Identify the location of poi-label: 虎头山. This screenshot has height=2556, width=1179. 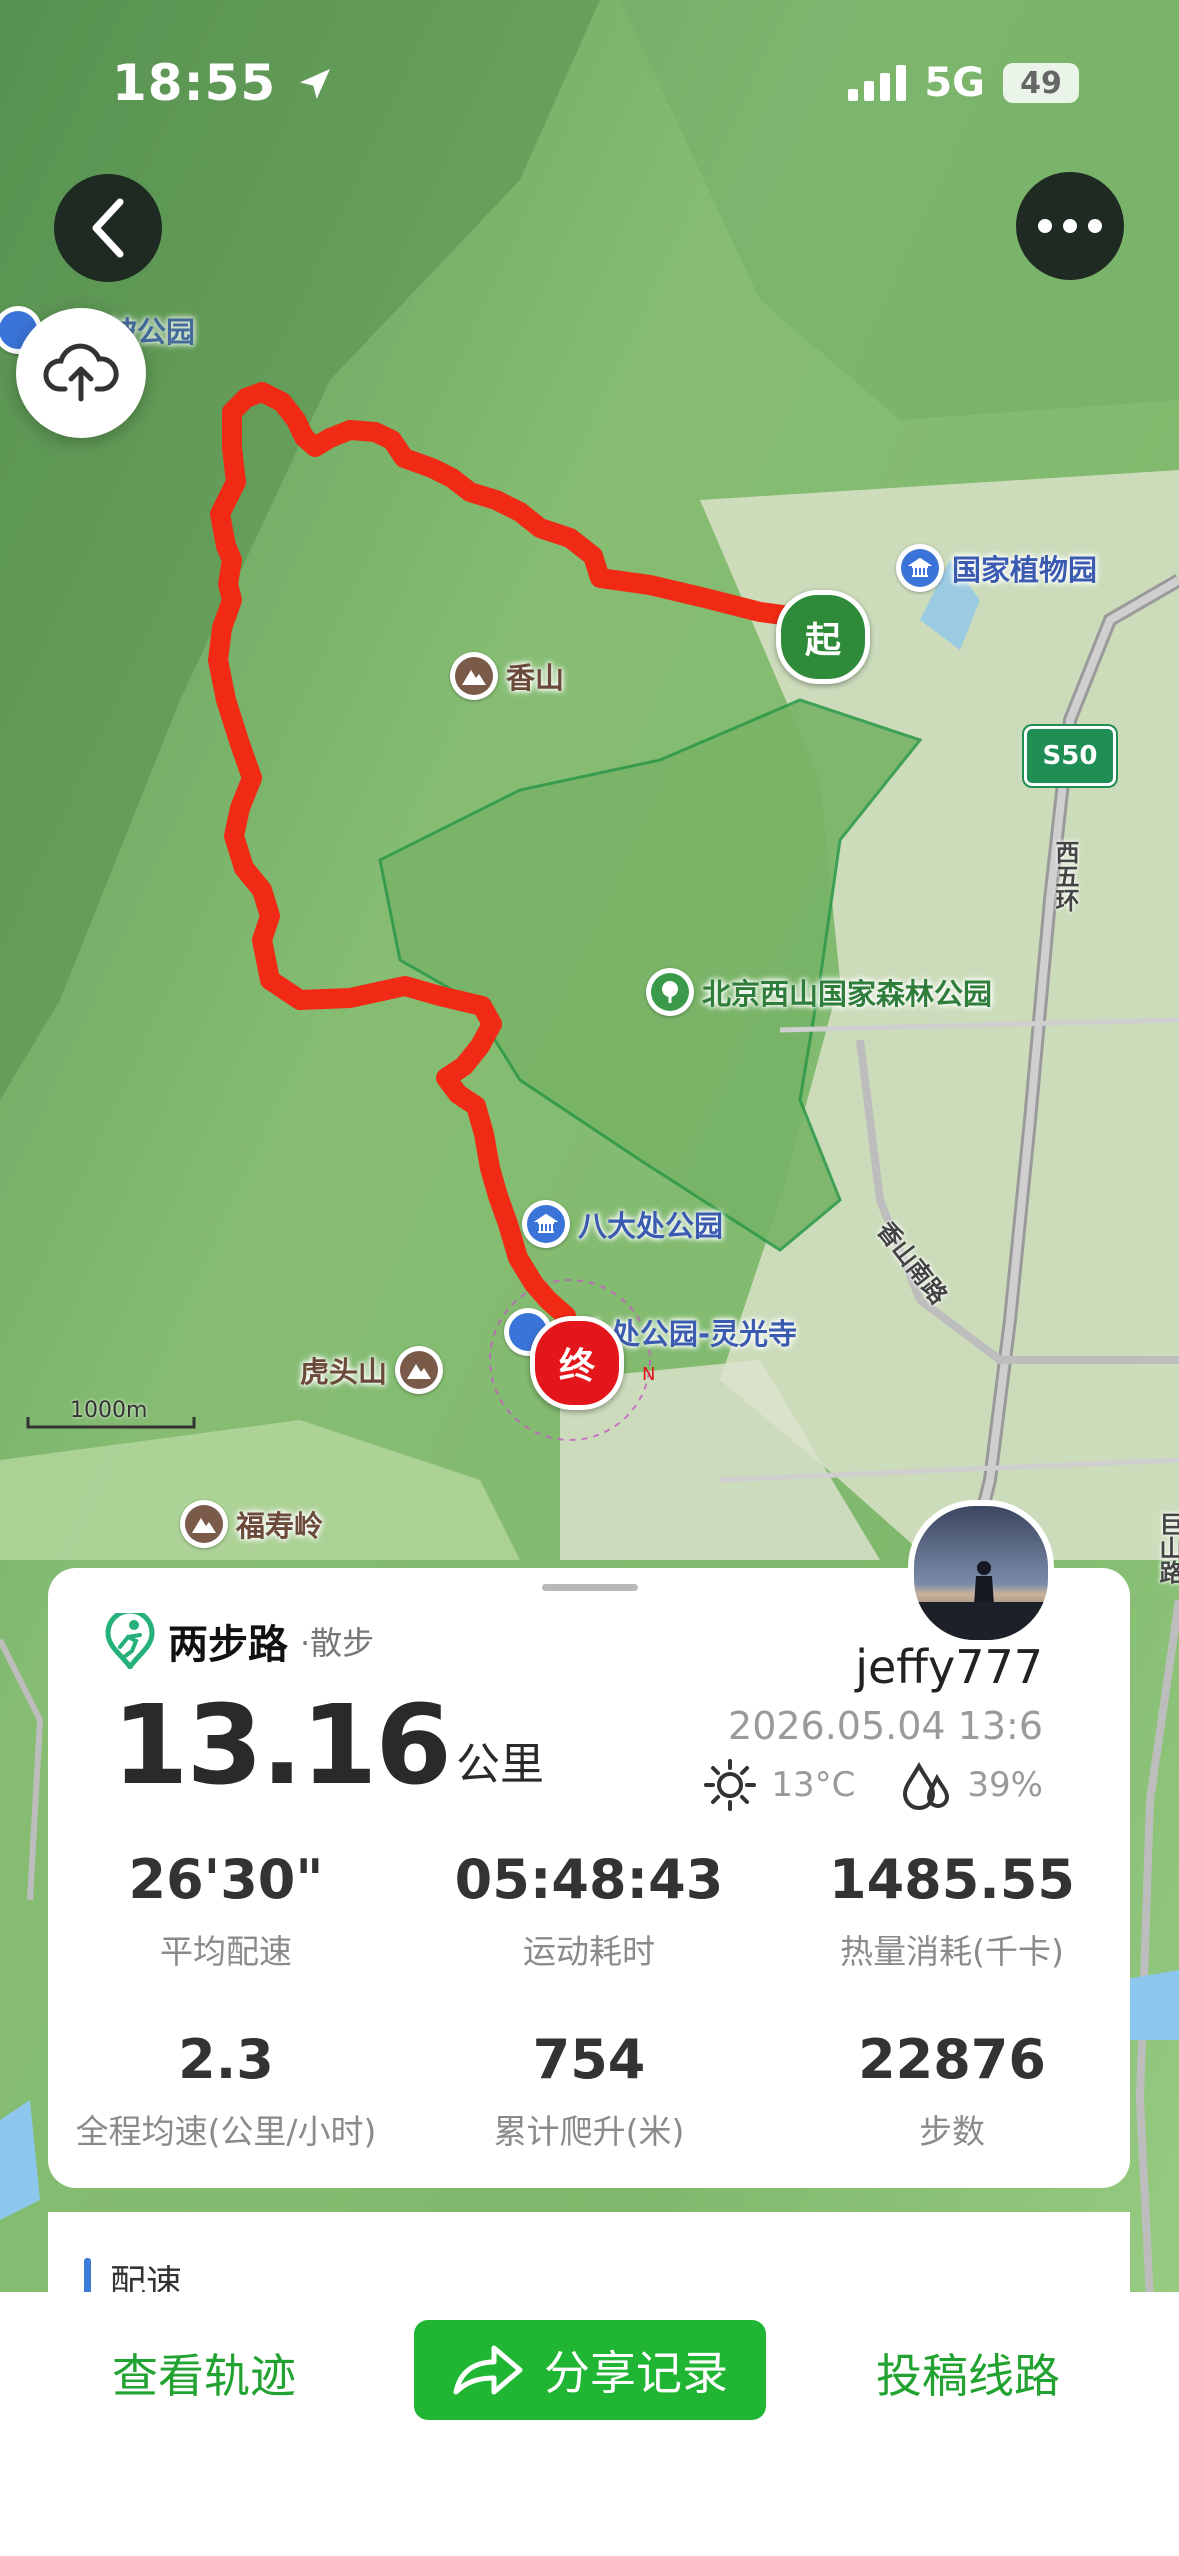
(344, 1372).